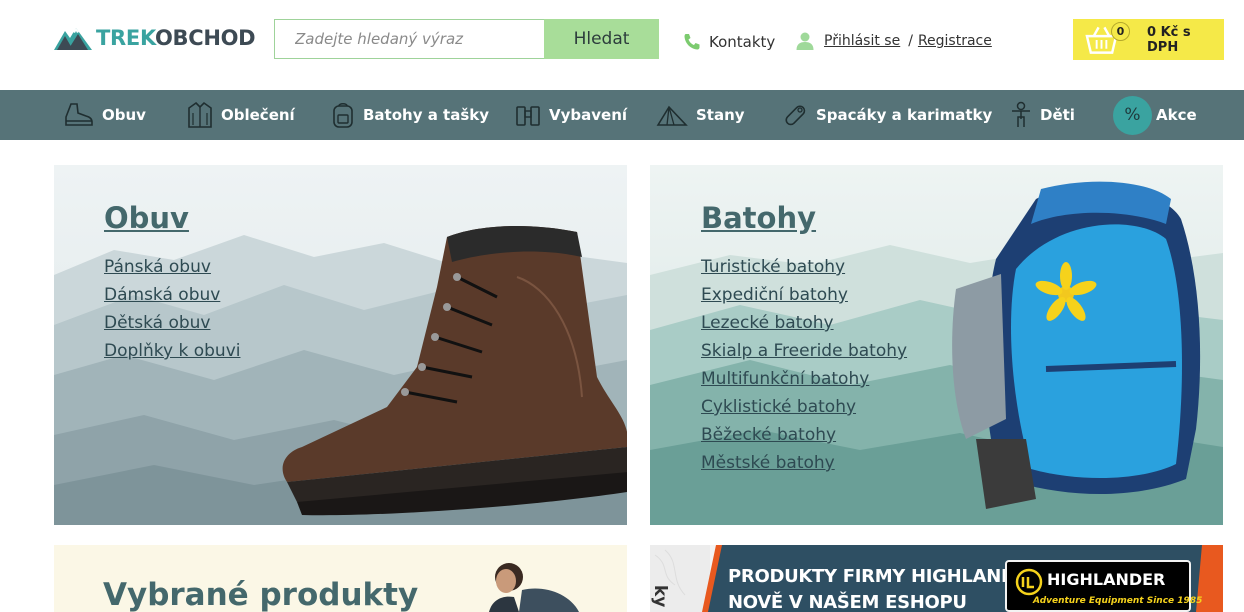  Describe the element at coordinates (588, 115) in the screenshot. I see `nav-label-vybaveni: Vybavení` at that location.